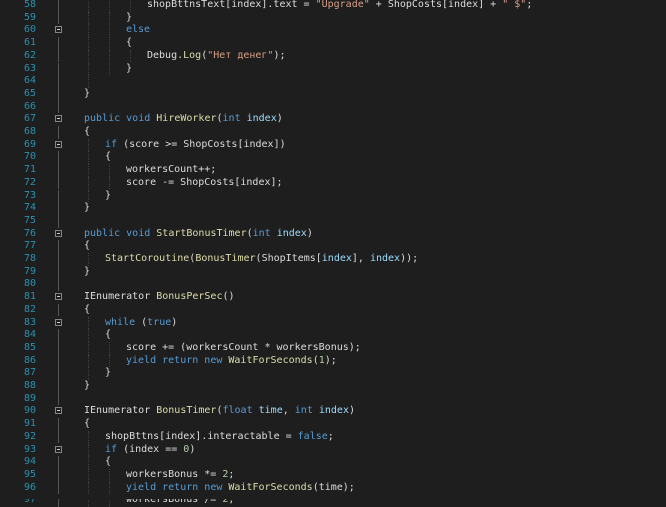  I want to click on code-line: 79}, so click(333, 272).